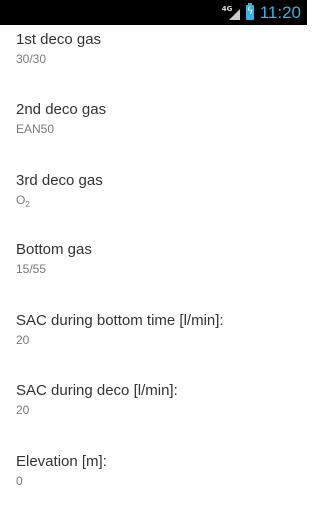 The height and width of the screenshot is (513, 320). What do you see at coordinates (27, 204) in the screenshot?
I see `setting-value-subscript: 2` at bounding box center [27, 204].